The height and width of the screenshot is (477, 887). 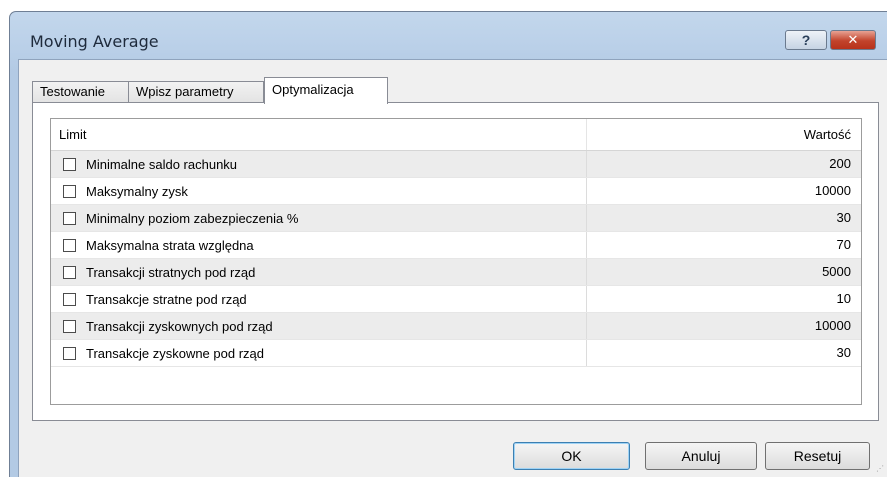 I want to click on limit-cell: Maksymalny zysk, so click(x=319, y=191).